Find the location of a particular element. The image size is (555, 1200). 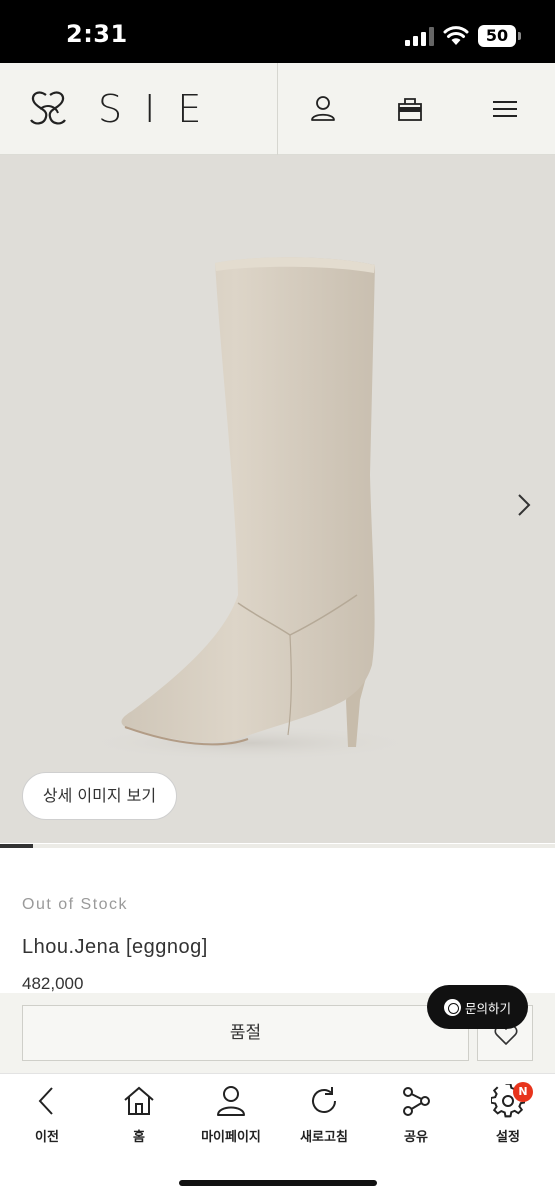

hamburger-menu-icon is located at coordinates (505, 109).